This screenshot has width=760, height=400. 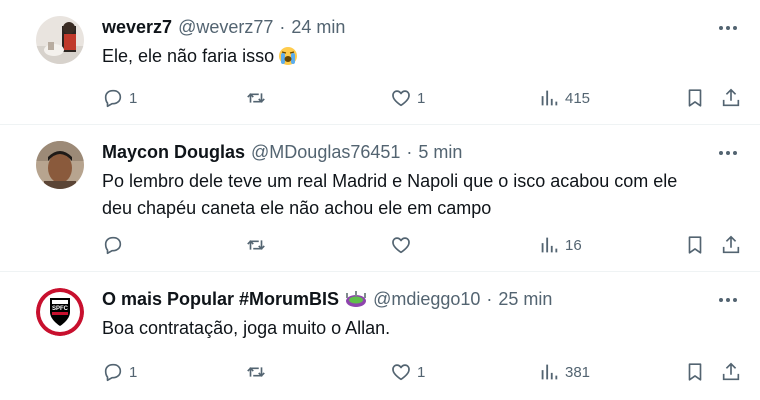 I want to click on view-count: 16, so click(x=573, y=245).